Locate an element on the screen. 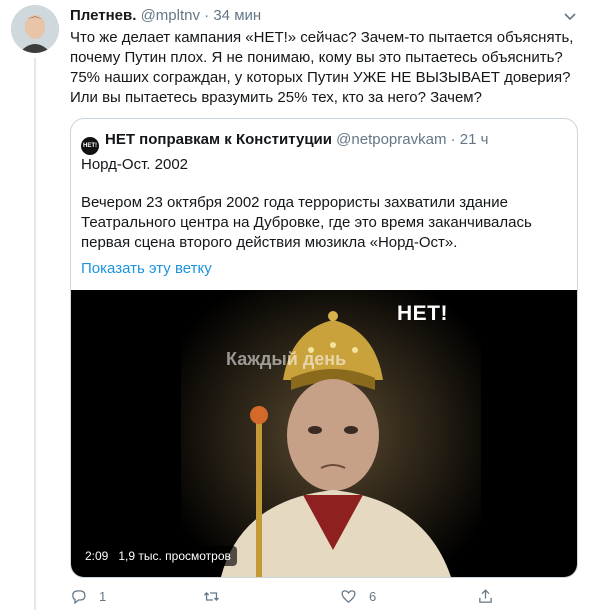 The width and height of the screenshot is (592, 610). share-button is located at coordinates (485, 596).